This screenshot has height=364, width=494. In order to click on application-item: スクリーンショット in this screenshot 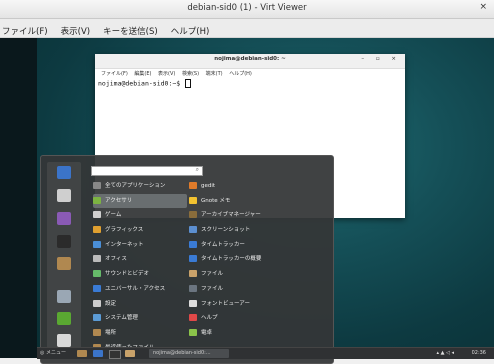, I will do `click(259, 230)`.